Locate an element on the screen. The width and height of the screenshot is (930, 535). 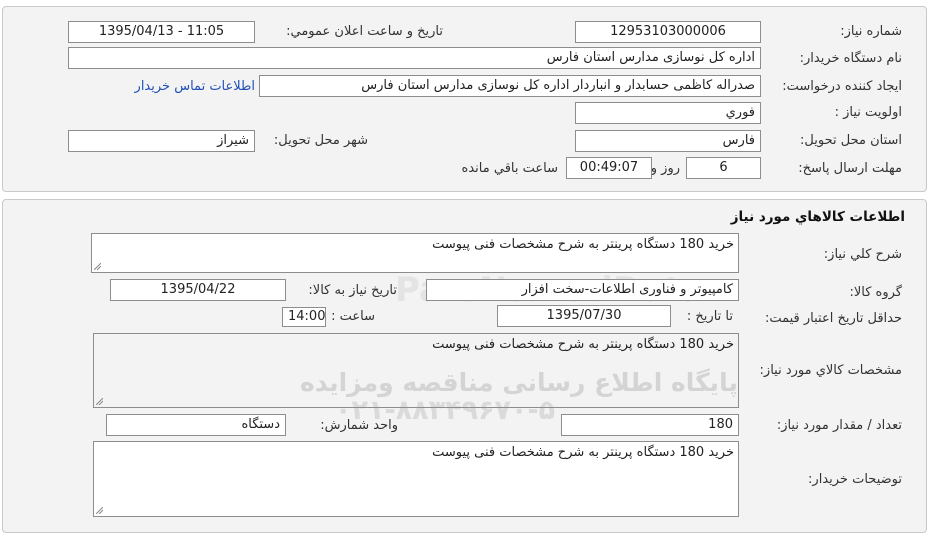
priority-field: فوري is located at coordinates (668, 113).